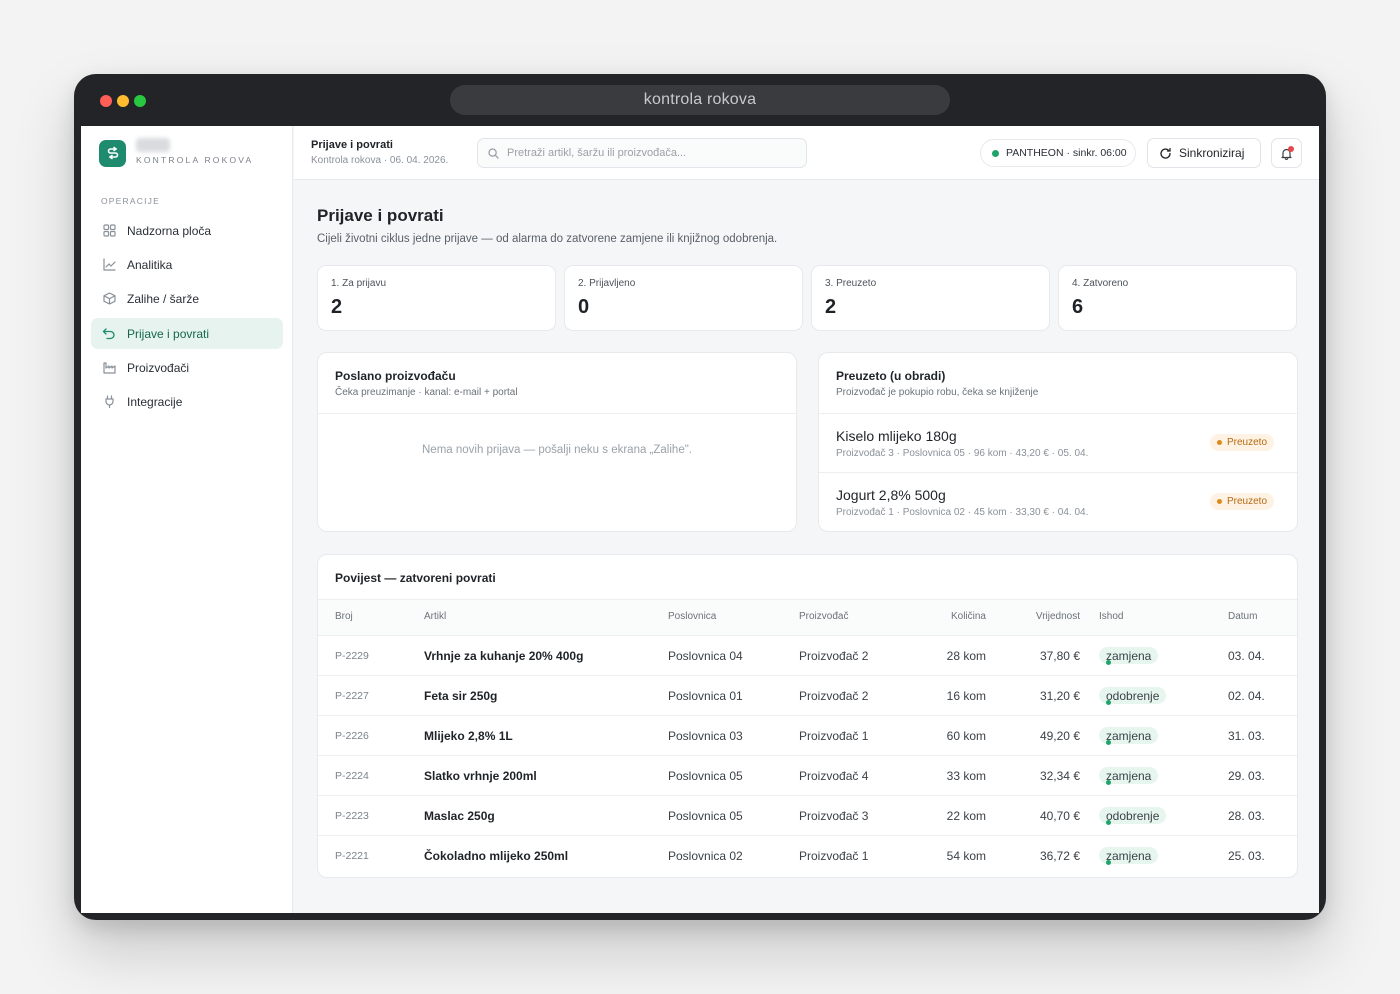 This screenshot has height=994, width=1400. Describe the element at coordinates (461, 696) in the screenshot. I see `cell-article: Feta sir 250g` at that location.